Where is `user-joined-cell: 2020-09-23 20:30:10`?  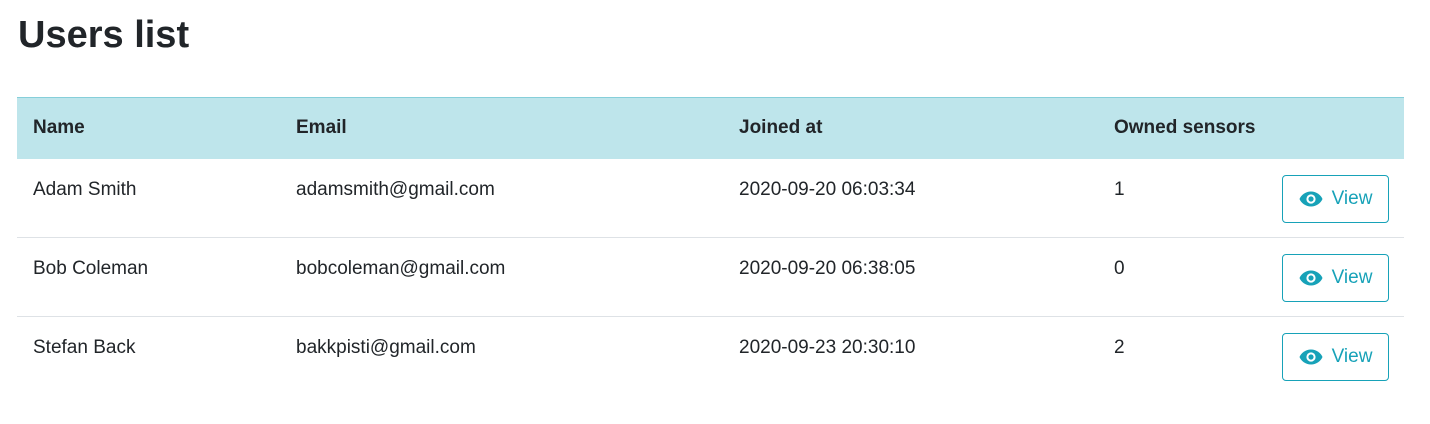 user-joined-cell: 2020-09-23 20:30:10 is located at coordinates (910, 356).